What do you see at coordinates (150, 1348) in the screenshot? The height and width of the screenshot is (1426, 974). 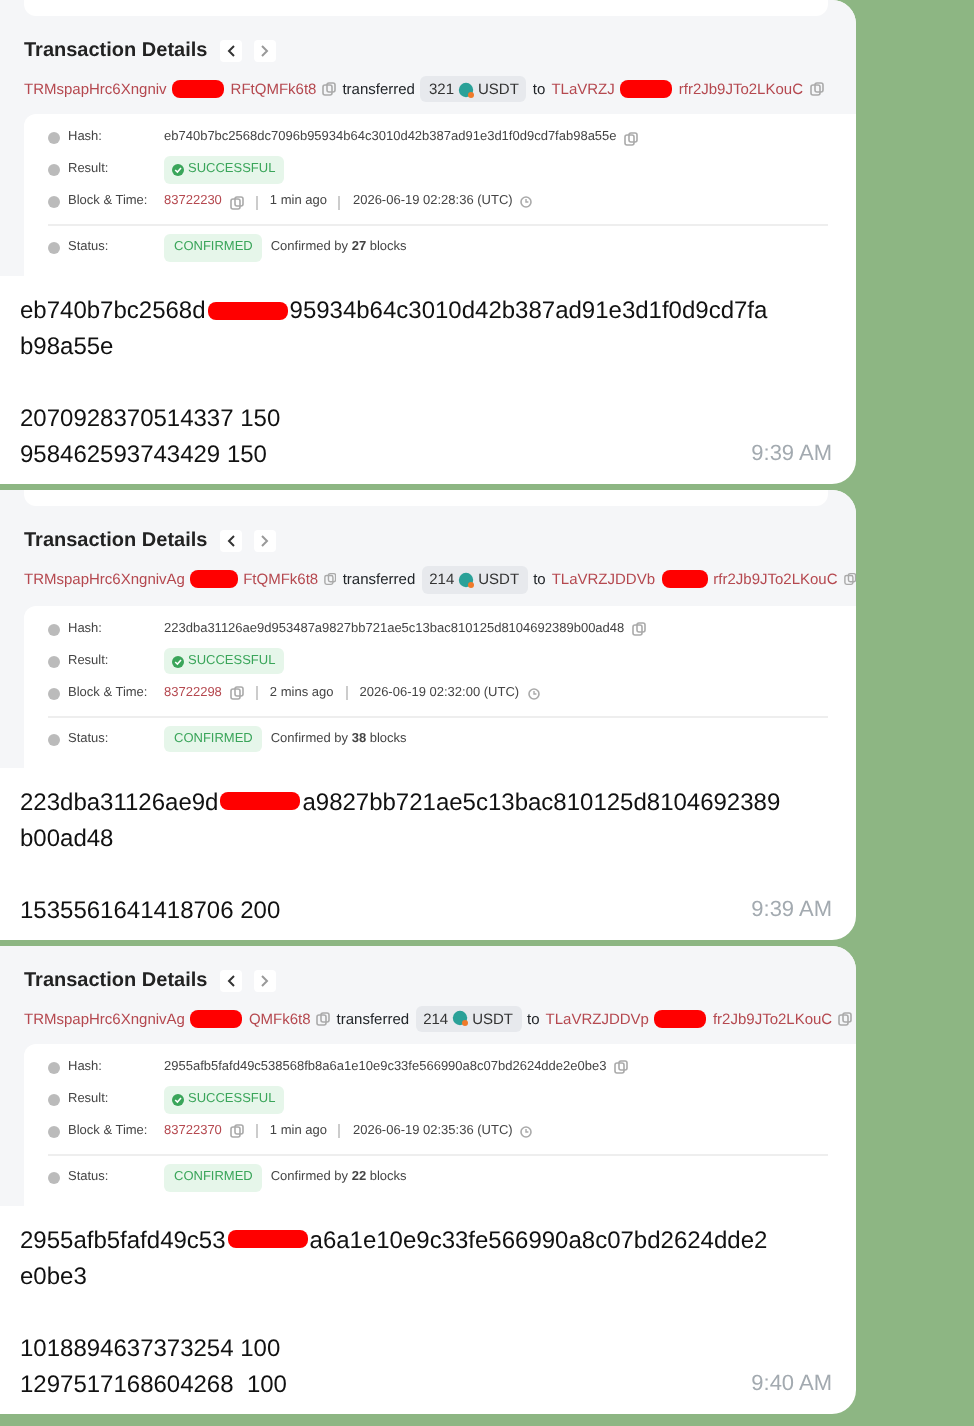 I see `message-line: 1018894637373254 100` at bounding box center [150, 1348].